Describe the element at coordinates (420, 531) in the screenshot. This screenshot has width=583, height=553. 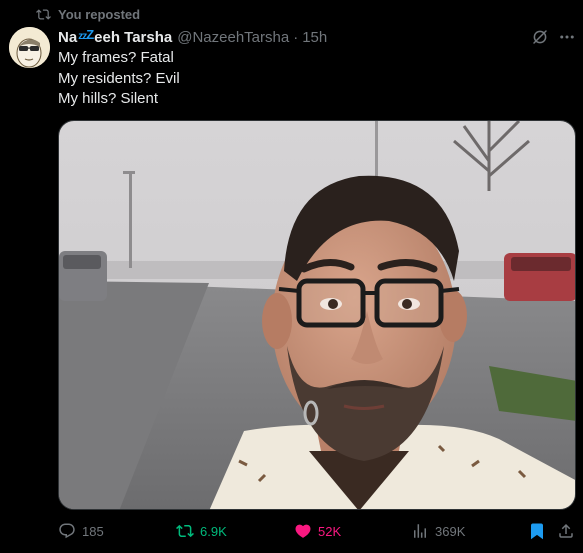
I see `views-bar-chart-icon` at that location.